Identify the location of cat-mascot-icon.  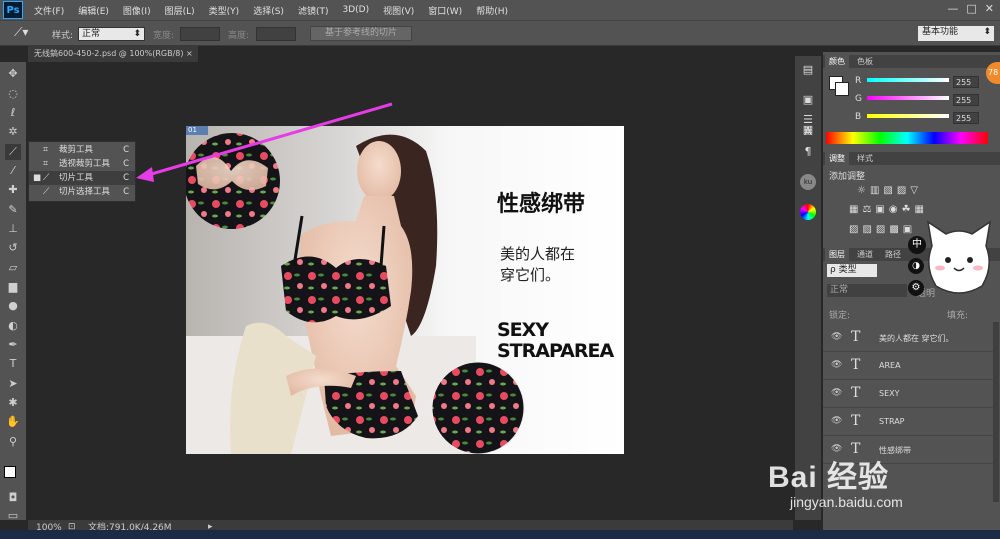
(959, 258).